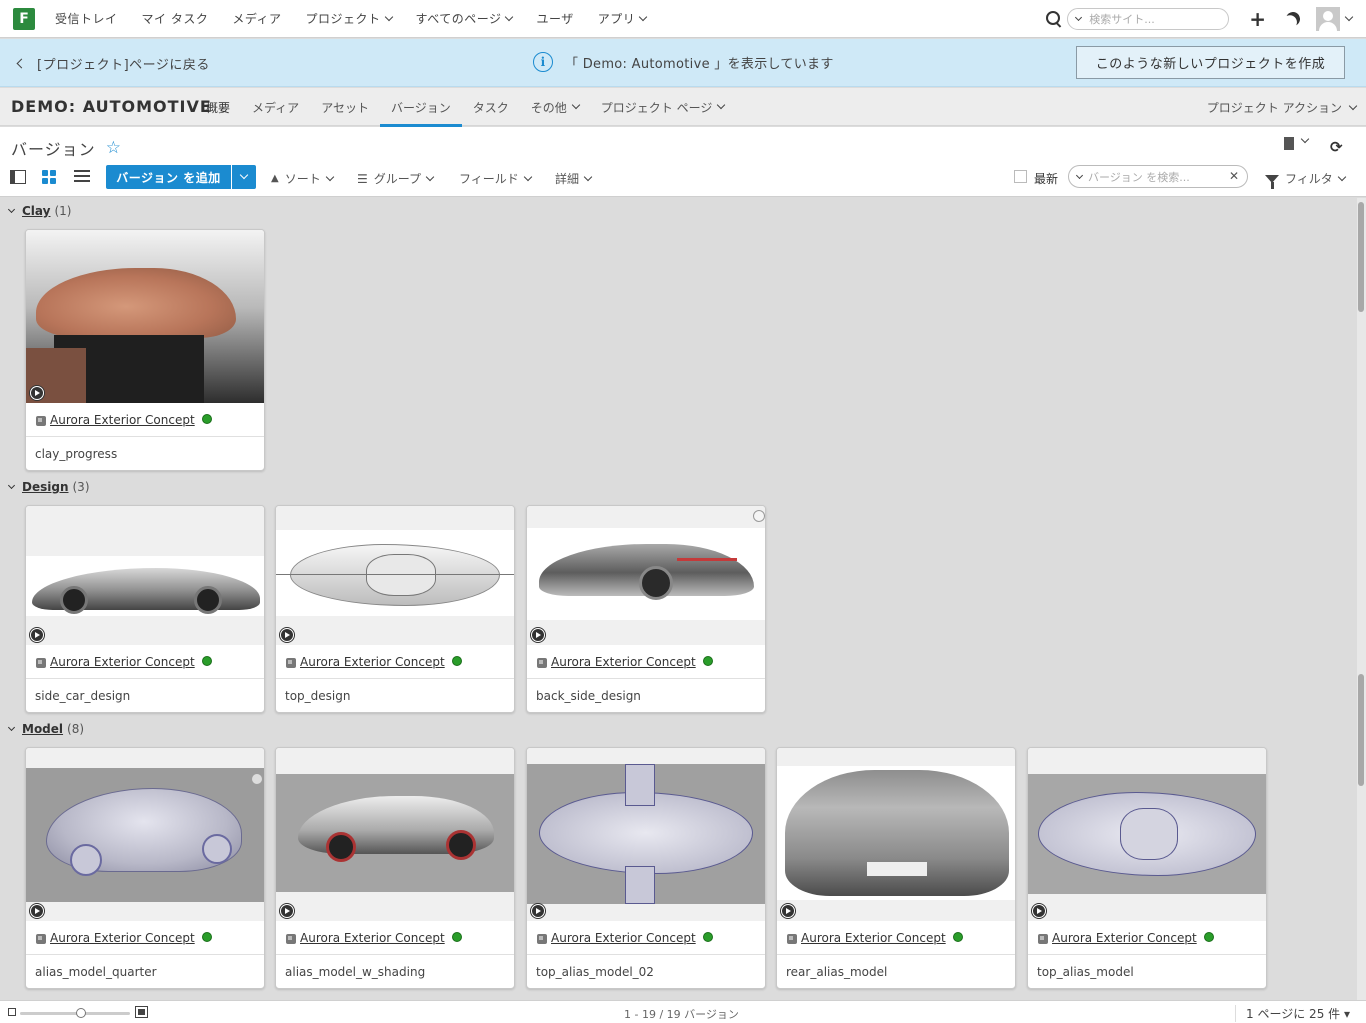 The image size is (1366, 1023). What do you see at coordinates (113, 63) in the screenshot?
I see `back-to-projects-link: [プロジェクト]ページに戻る` at bounding box center [113, 63].